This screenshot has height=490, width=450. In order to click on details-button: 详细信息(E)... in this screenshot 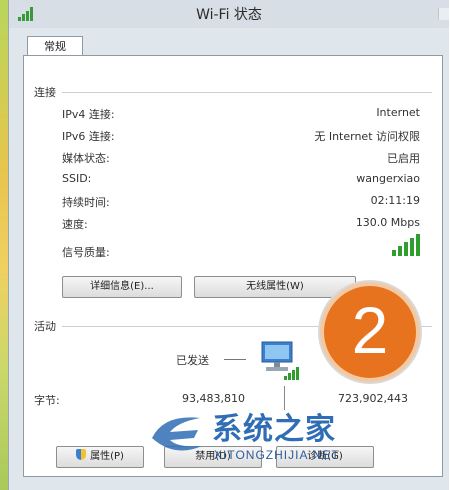, I will do `click(122, 287)`.